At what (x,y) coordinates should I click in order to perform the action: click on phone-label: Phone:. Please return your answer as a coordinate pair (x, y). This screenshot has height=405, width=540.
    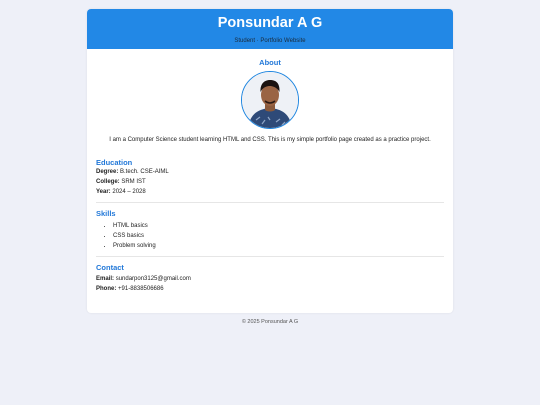
    Looking at the image, I should click on (106, 289).